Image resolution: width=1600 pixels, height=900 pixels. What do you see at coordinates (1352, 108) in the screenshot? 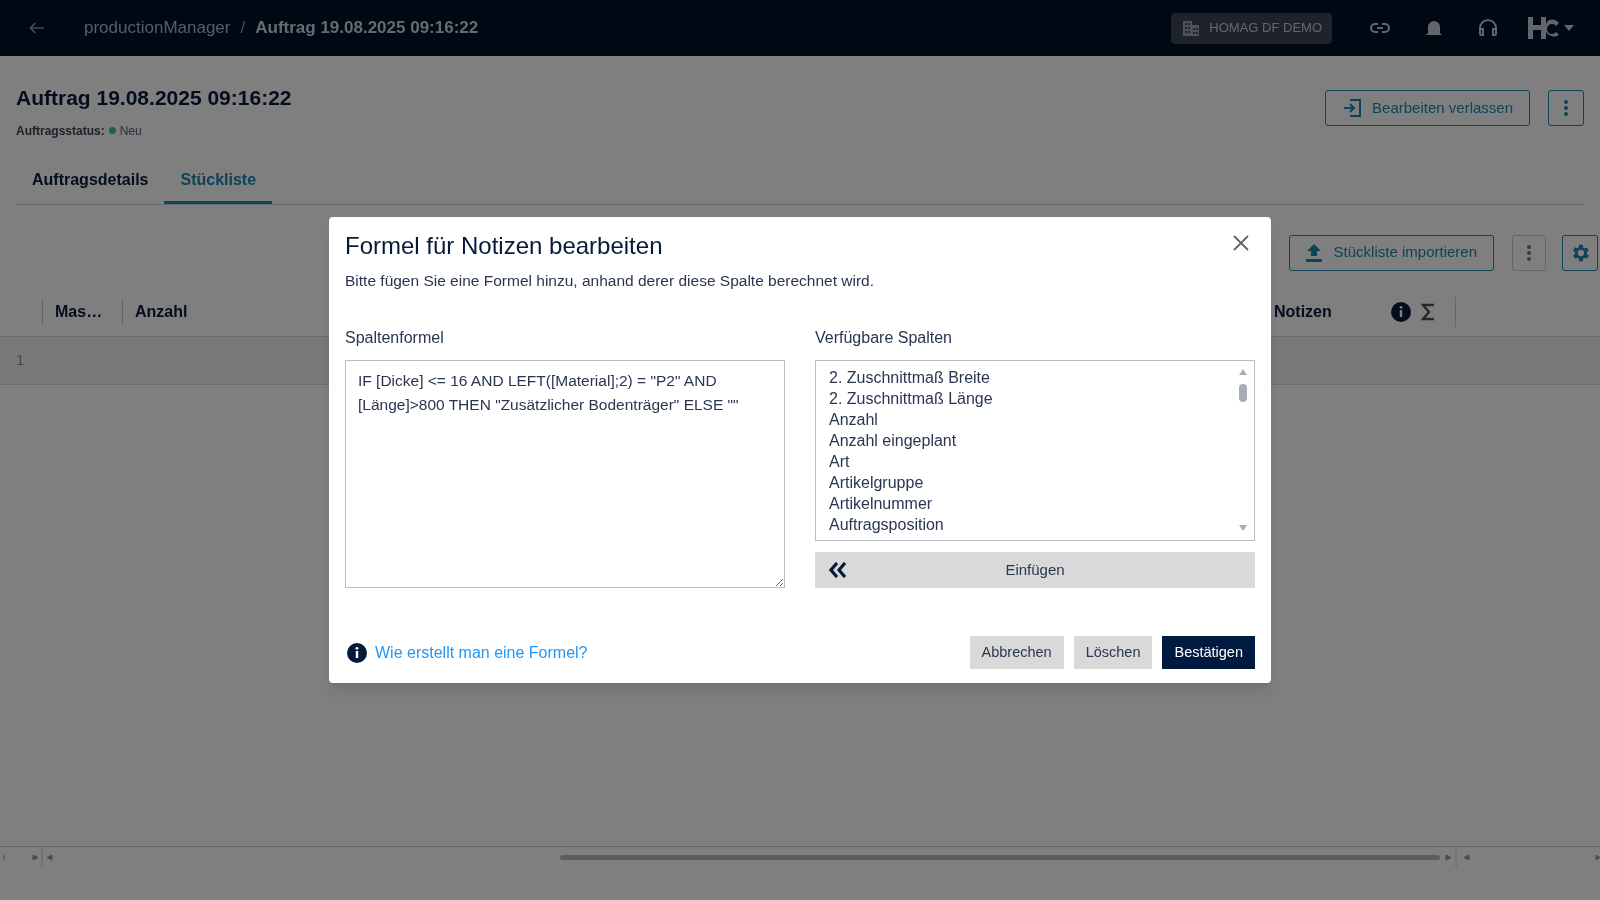
I see `exit-icon` at bounding box center [1352, 108].